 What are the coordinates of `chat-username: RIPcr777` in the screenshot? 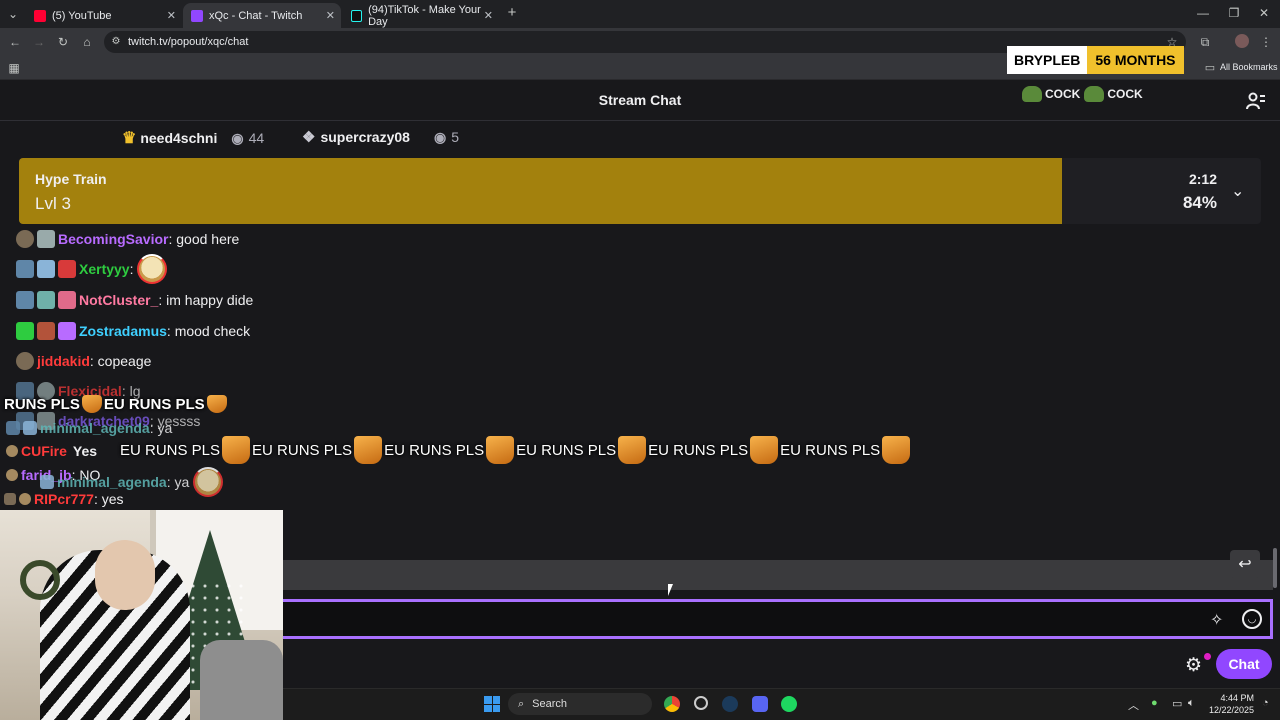 It's located at (64, 499).